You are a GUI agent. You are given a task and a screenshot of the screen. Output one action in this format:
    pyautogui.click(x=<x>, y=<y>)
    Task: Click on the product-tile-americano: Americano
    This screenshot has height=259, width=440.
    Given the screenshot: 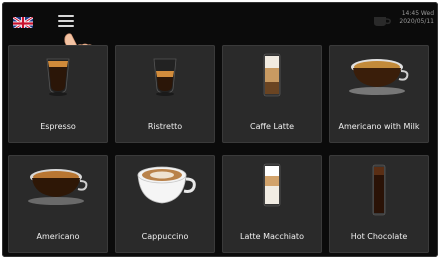 What is the action you would take?
    pyautogui.click(x=58, y=204)
    